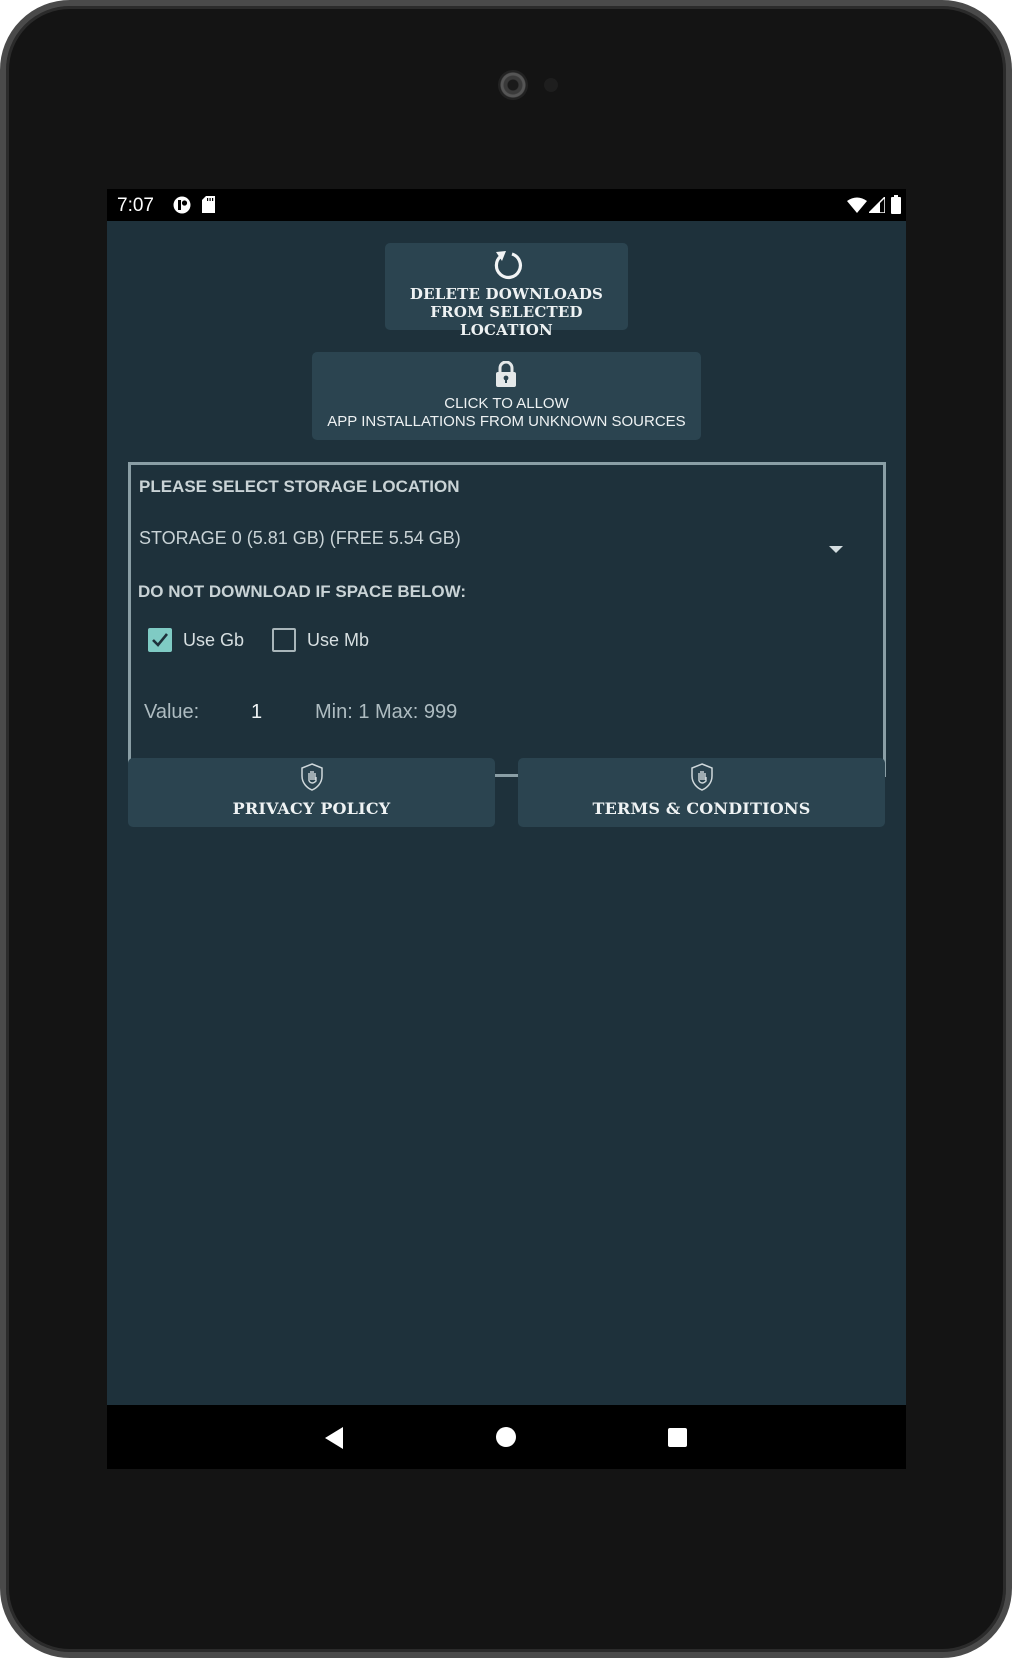 This screenshot has height=1658, width=1012. I want to click on privacy-policy-button: PRIVACY POLICY, so click(311, 792).